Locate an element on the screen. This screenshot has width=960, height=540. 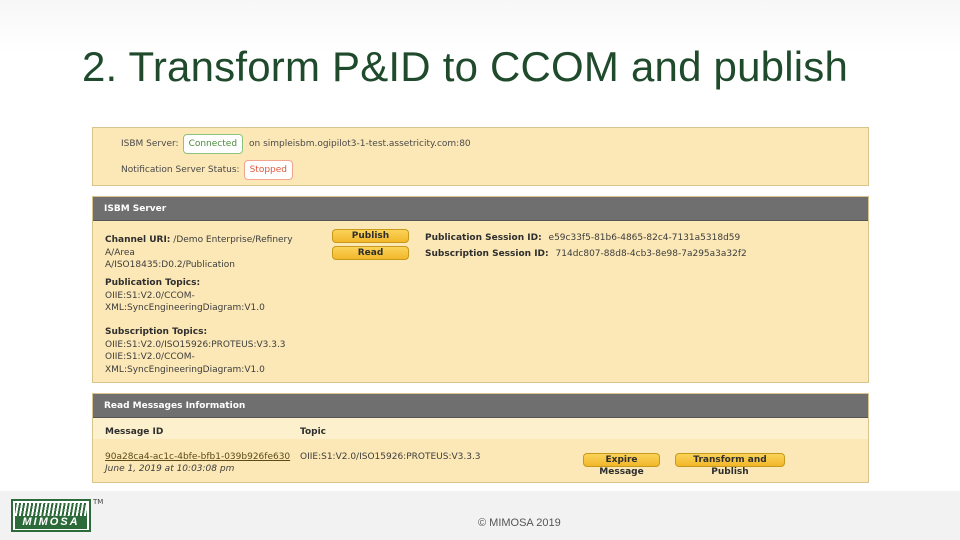
message-id-link: 90a28ca4-ac1c-4bfe-bfb1-039b926fe630 is located at coordinates (197, 457).